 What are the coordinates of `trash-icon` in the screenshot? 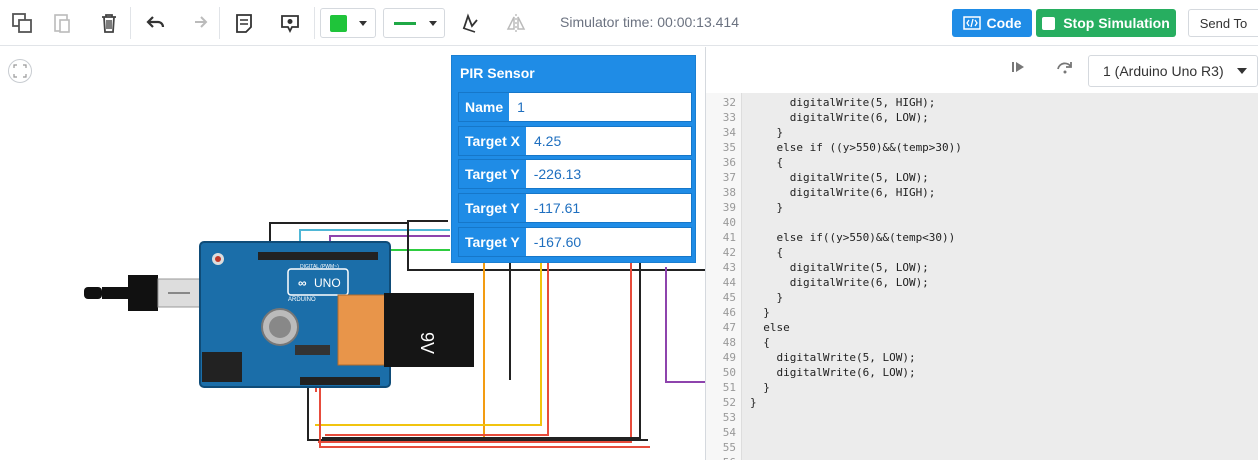 It's located at (109, 23).